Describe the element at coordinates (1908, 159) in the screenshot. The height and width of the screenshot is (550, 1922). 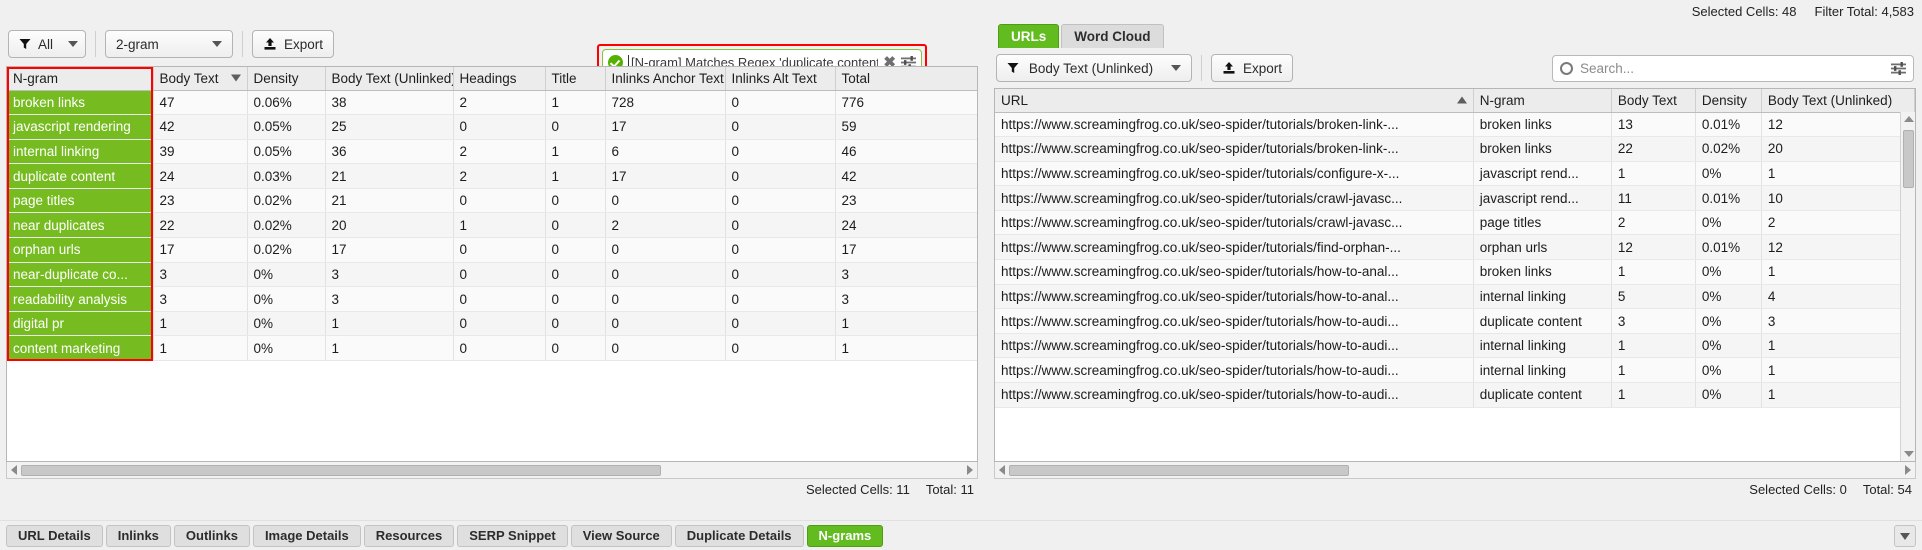
I see `right-vscroll-thumb` at that location.